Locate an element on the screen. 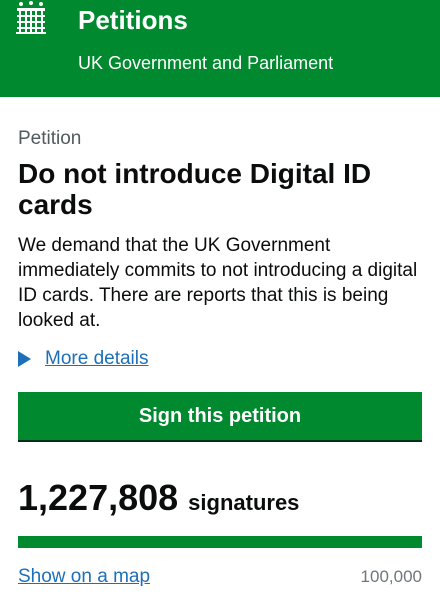 The width and height of the screenshot is (440, 600). signature-count-number: 1,227,808 is located at coordinates (98, 497).